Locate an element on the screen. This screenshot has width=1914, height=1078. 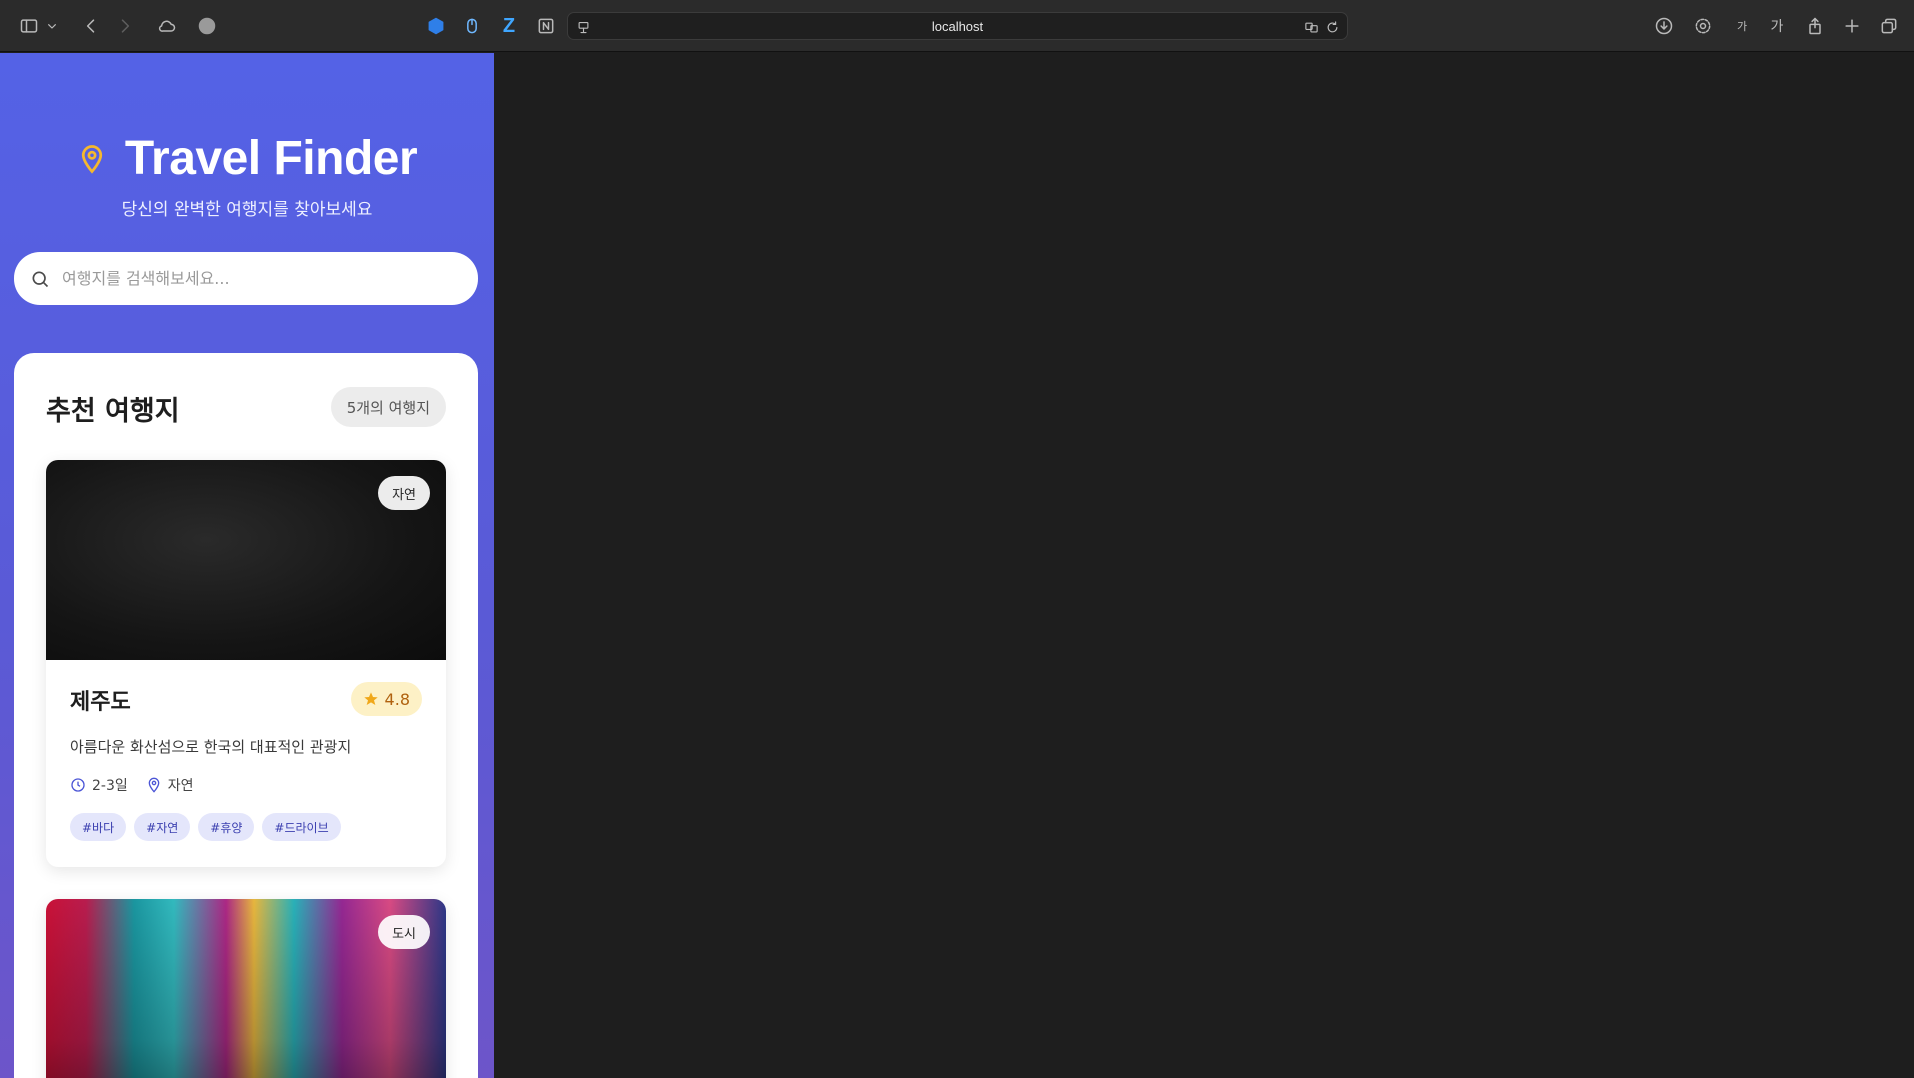
rating-value: 4.8 is located at coordinates (397, 699).